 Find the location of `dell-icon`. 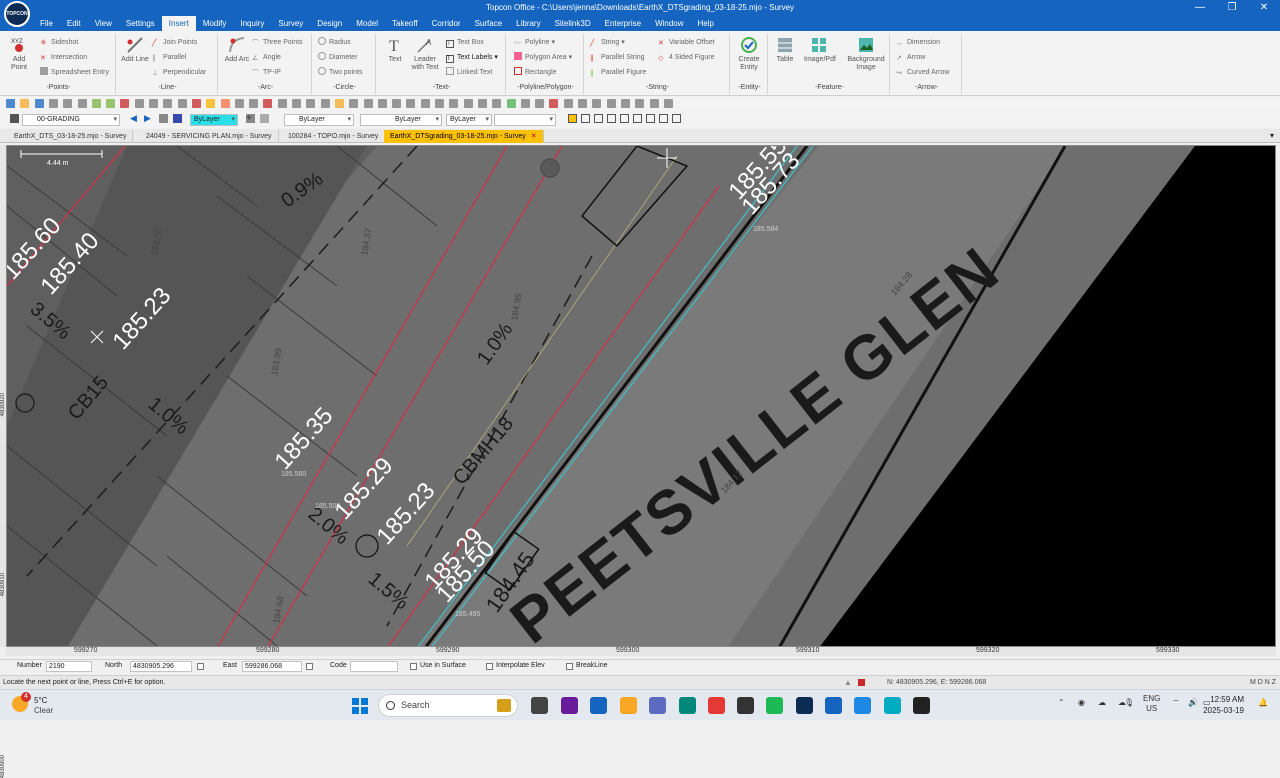

dell-icon is located at coordinates (745, 705).